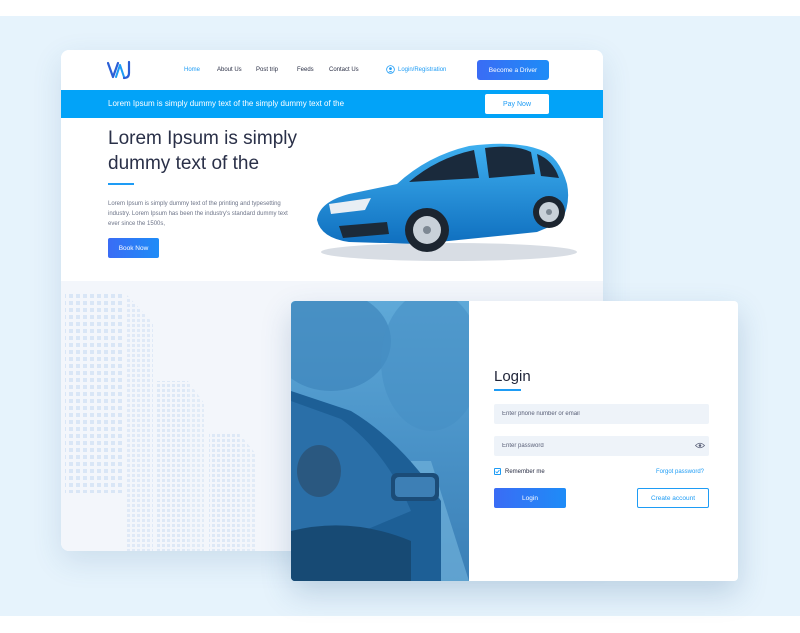 The height and width of the screenshot is (633, 800). Describe the element at coordinates (447, 202) in the screenshot. I see `car-image` at that location.